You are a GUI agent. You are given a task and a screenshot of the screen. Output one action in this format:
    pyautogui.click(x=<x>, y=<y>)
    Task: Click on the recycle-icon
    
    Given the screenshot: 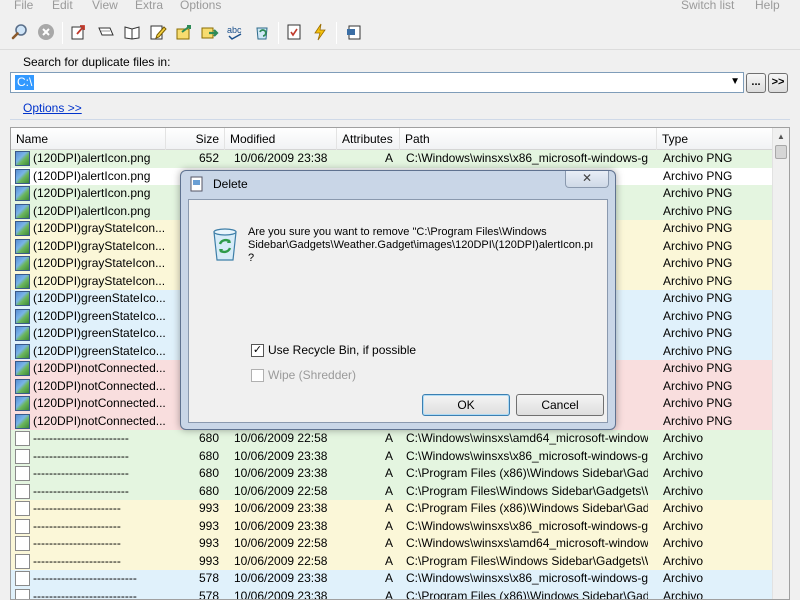 What is the action you would take?
    pyautogui.click(x=262, y=32)
    